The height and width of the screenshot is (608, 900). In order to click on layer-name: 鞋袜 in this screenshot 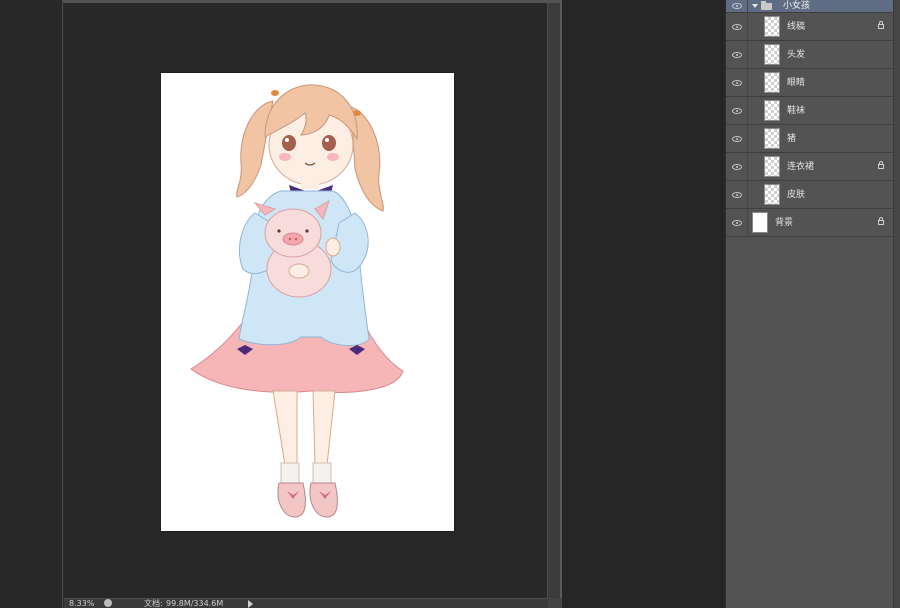, I will do `click(796, 111)`.